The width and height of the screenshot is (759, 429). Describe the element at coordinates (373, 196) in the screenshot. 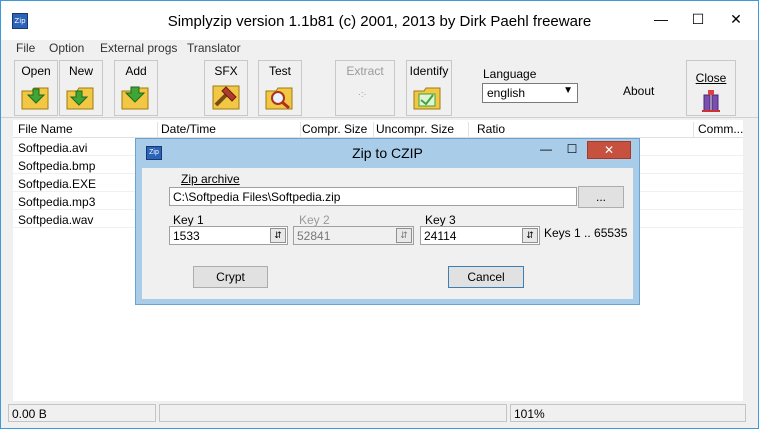

I see `zip-archive-field: C:\Softpedia Files\Softpedia.zip` at that location.